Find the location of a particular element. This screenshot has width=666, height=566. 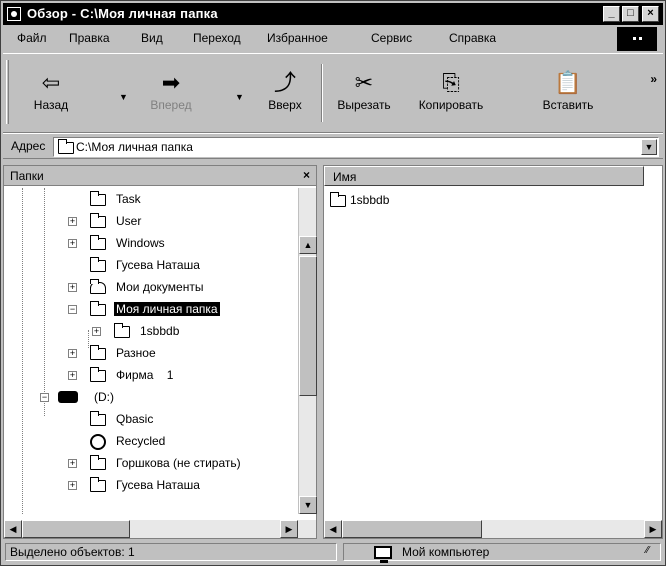

status-location-pane: Мой компьютер ⁄⁄ is located at coordinates (502, 553).